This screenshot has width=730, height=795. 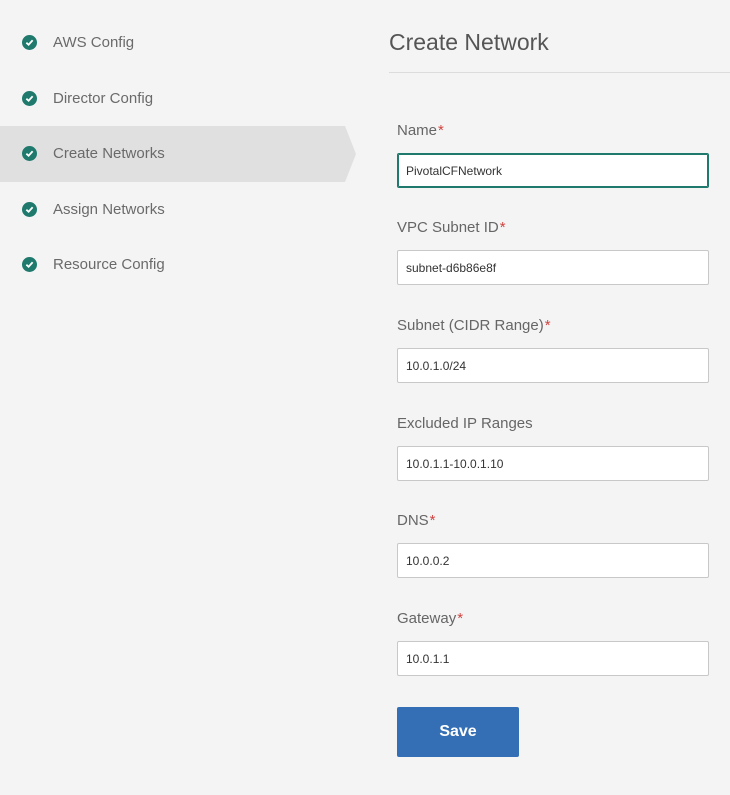 What do you see at coordinates (474, 325) in the screenshot?
I see `subnet-cidr-label: Subnet (CIDR Range)*` at bounding box center [474, 325].